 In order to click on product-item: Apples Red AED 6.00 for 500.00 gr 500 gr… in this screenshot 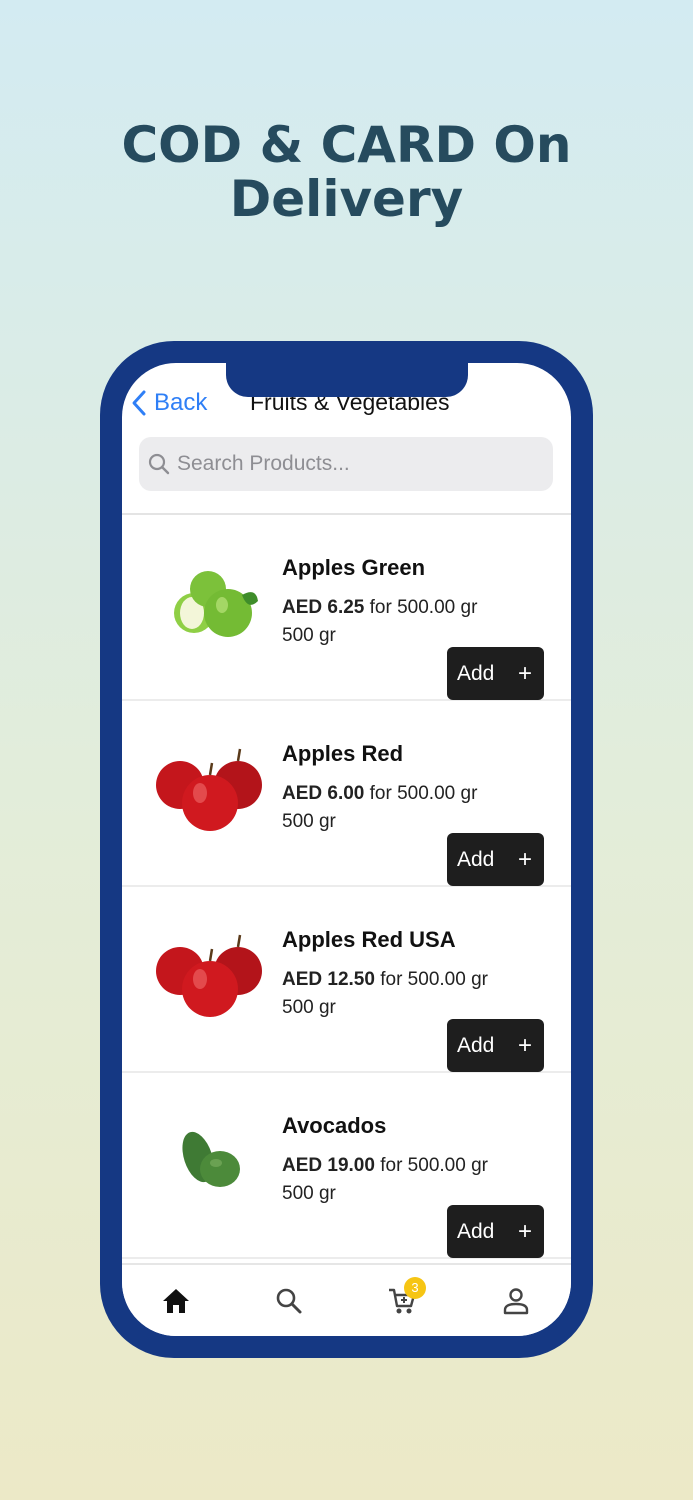, I will do `click(346, 794)`.